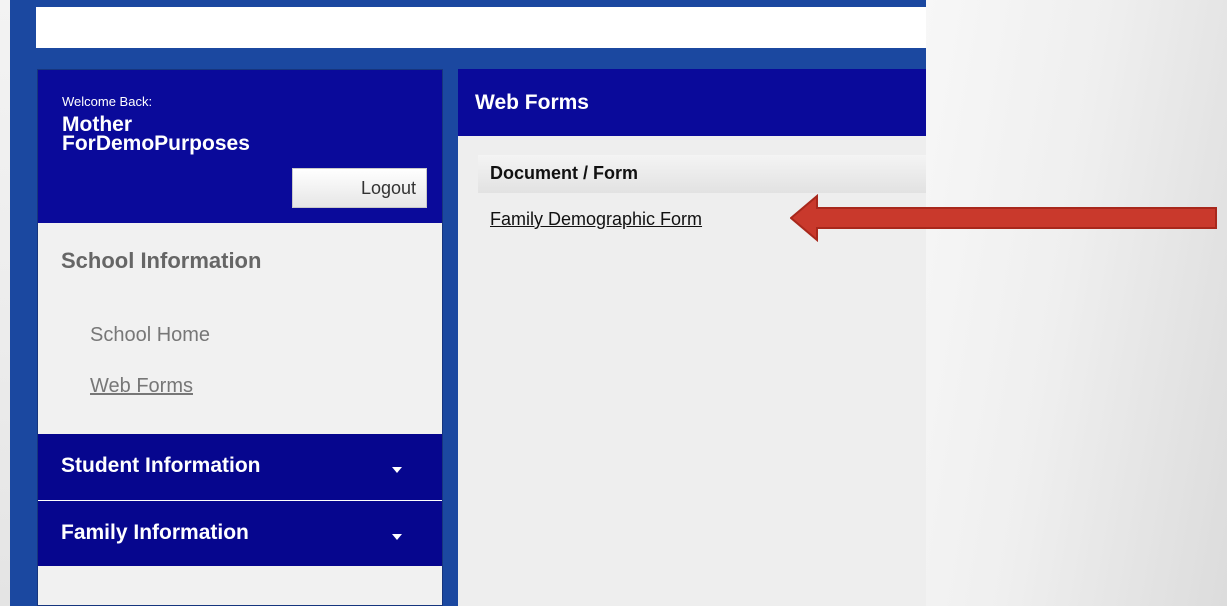 Image resolution: width=1227 pixels, height=606 pixels. I want to click on family-information-section: Family Information, so click(240, 533).